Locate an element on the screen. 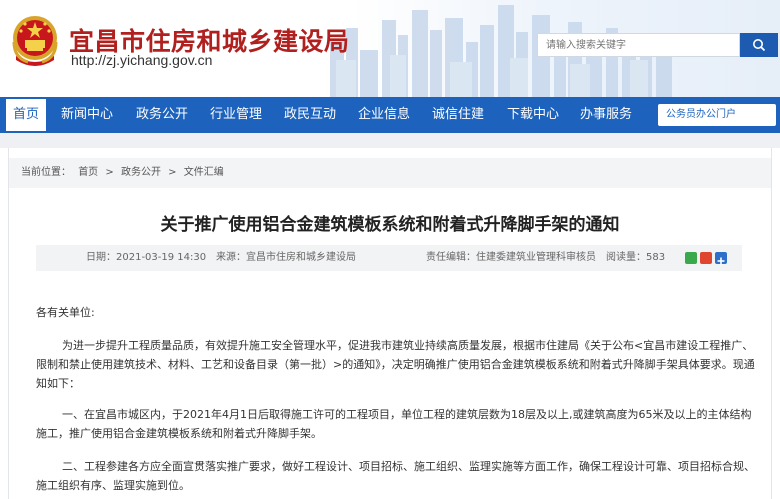 This screenshot has height=499, width=780. national-emblem-icon is located at coordinates (35, 41).